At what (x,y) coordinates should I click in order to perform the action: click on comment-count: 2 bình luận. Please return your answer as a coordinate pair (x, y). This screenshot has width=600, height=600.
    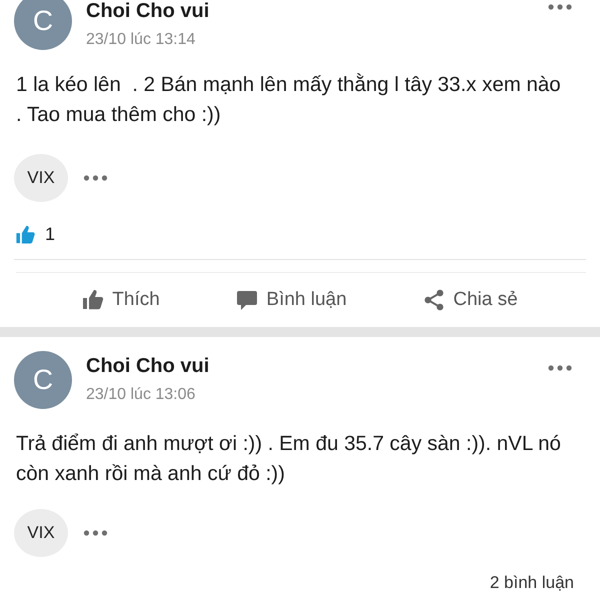
    Looking at the image, I should click on (294, 583).